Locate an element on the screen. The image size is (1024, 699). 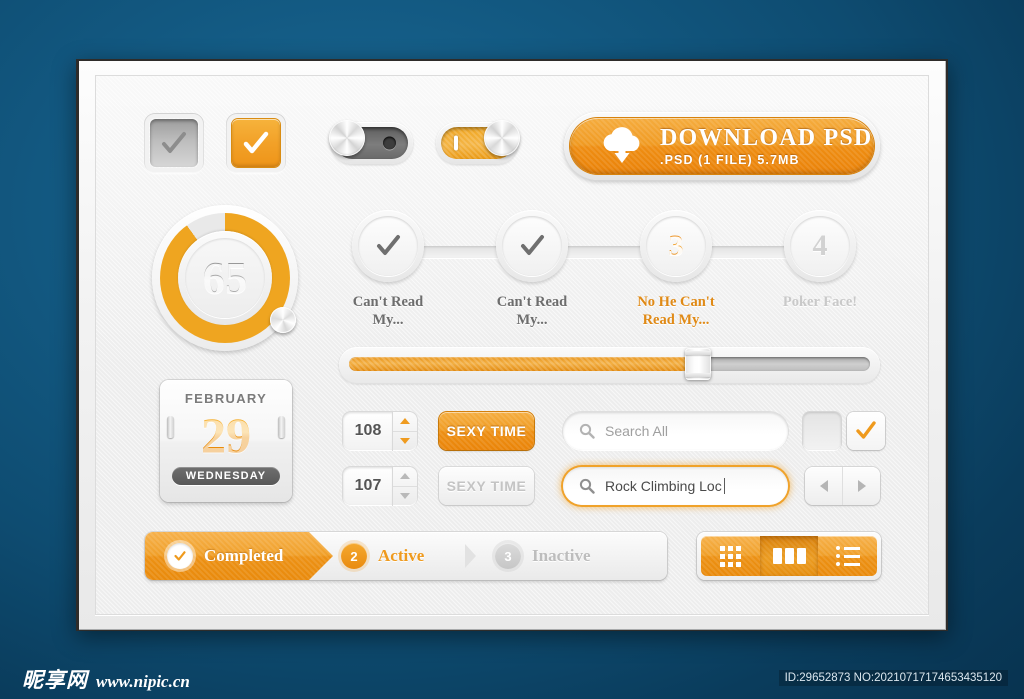
view-toggle-group is located at coordinates (789, 556).